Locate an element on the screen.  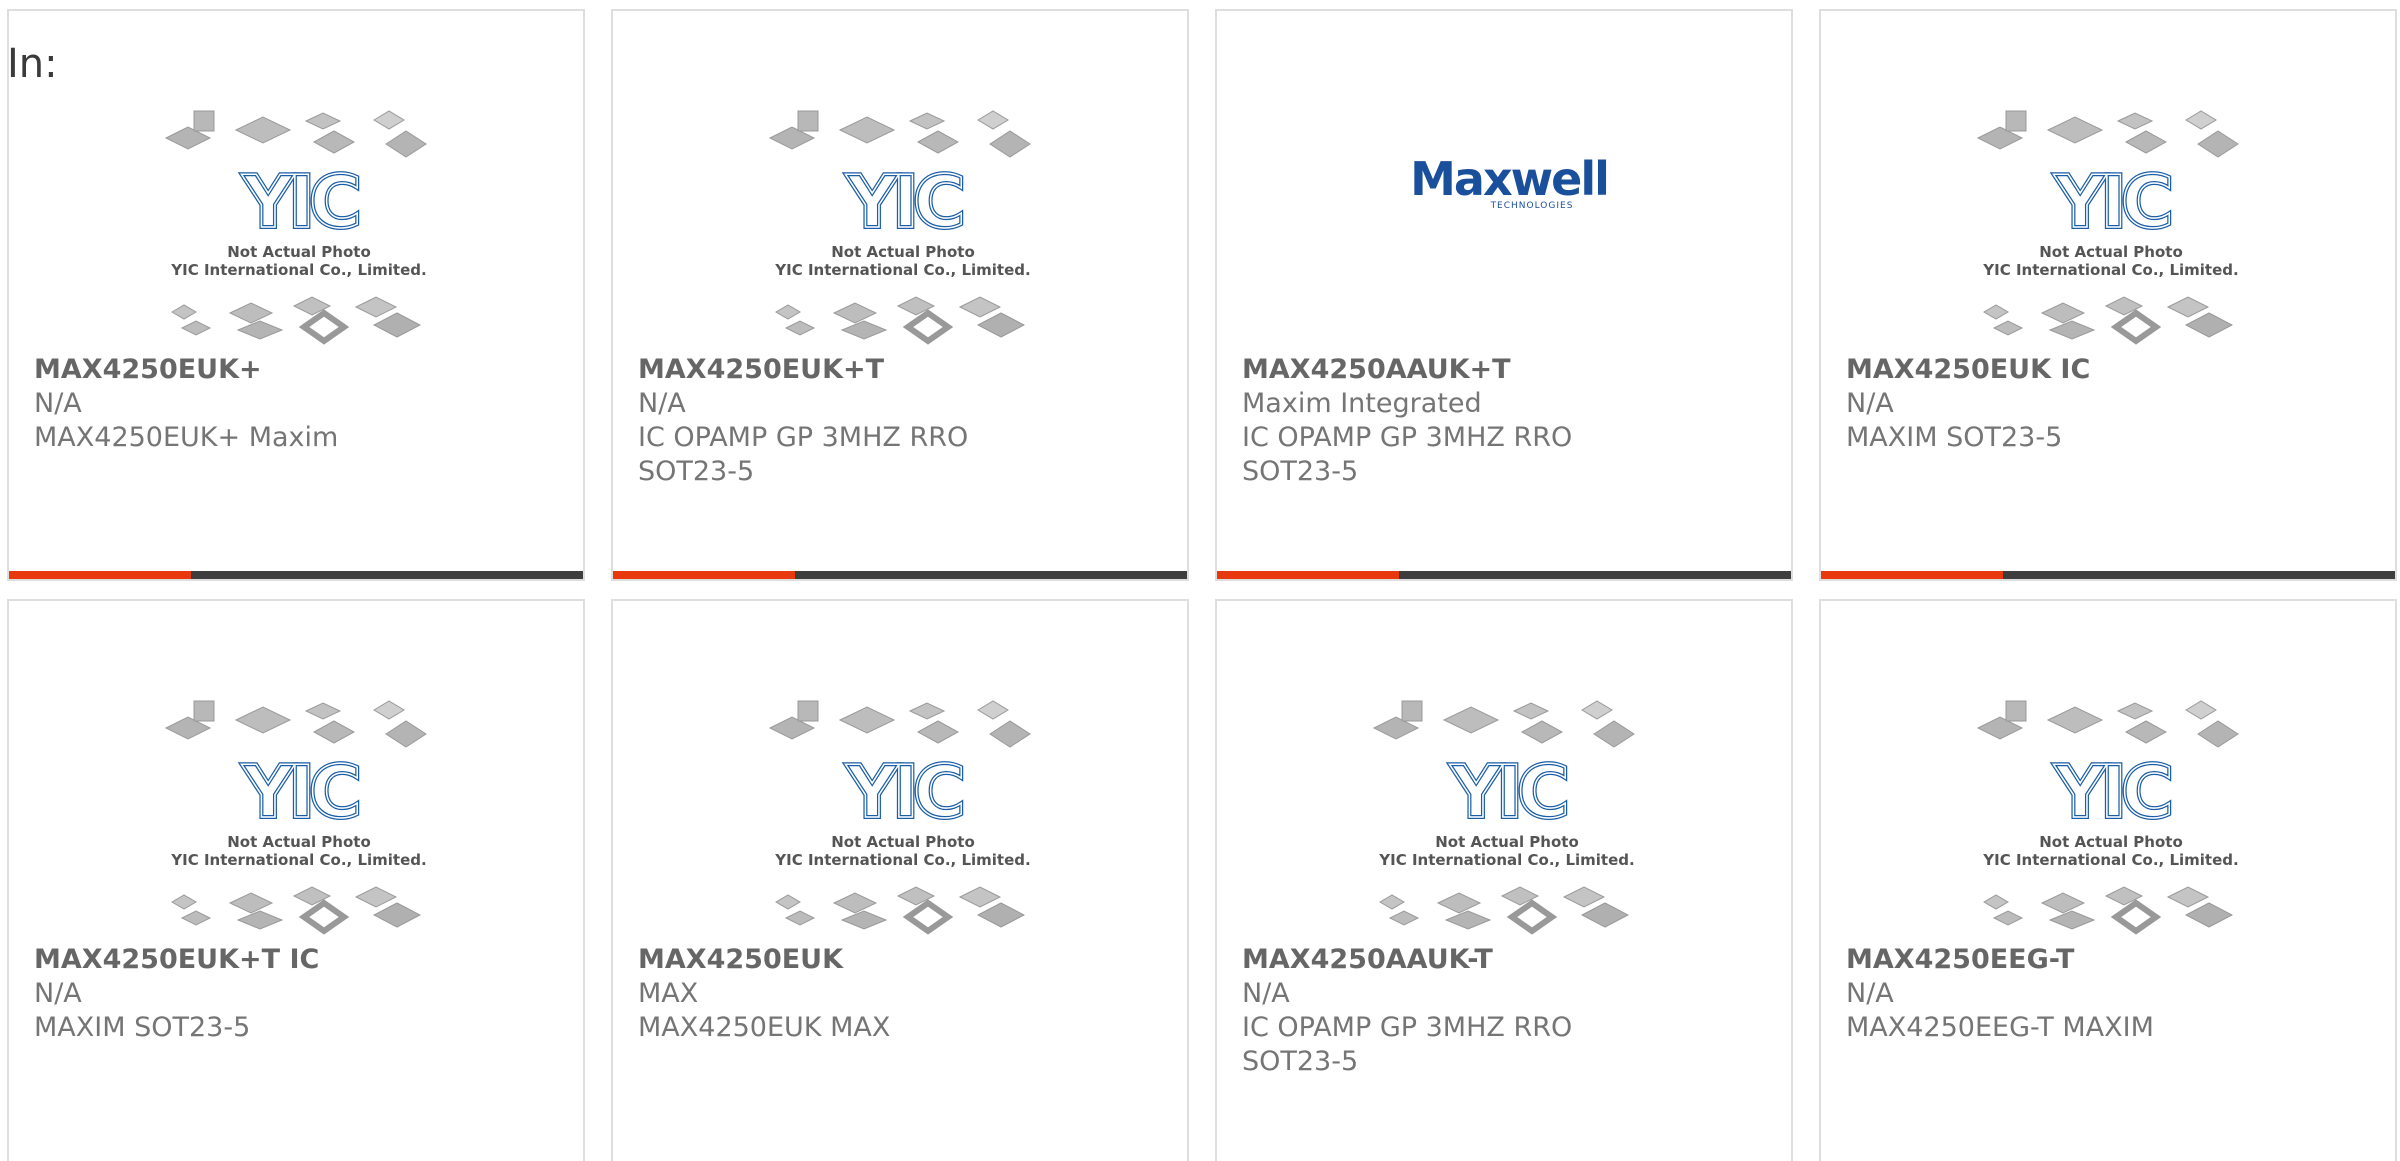
part-number: MAX4250EEG-T is located at coordinates (2056, 960).